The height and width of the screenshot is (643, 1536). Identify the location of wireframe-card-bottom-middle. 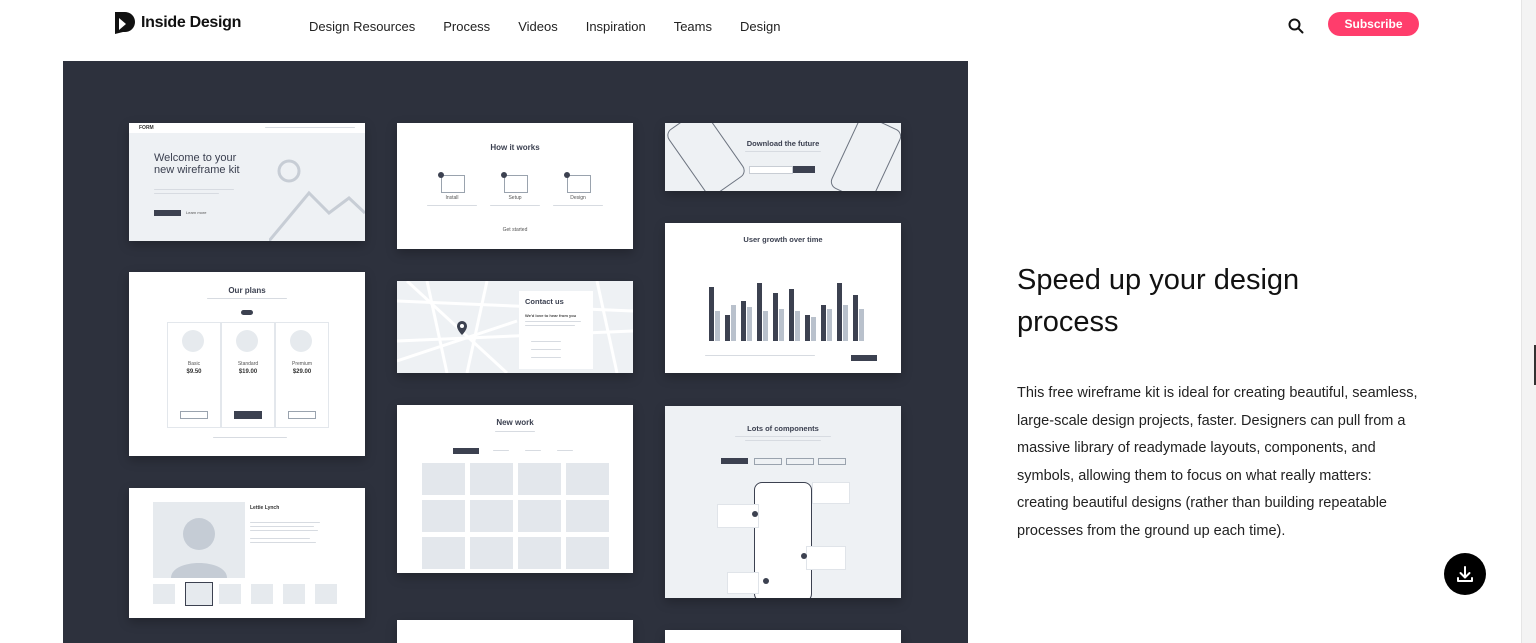
(515, 631).